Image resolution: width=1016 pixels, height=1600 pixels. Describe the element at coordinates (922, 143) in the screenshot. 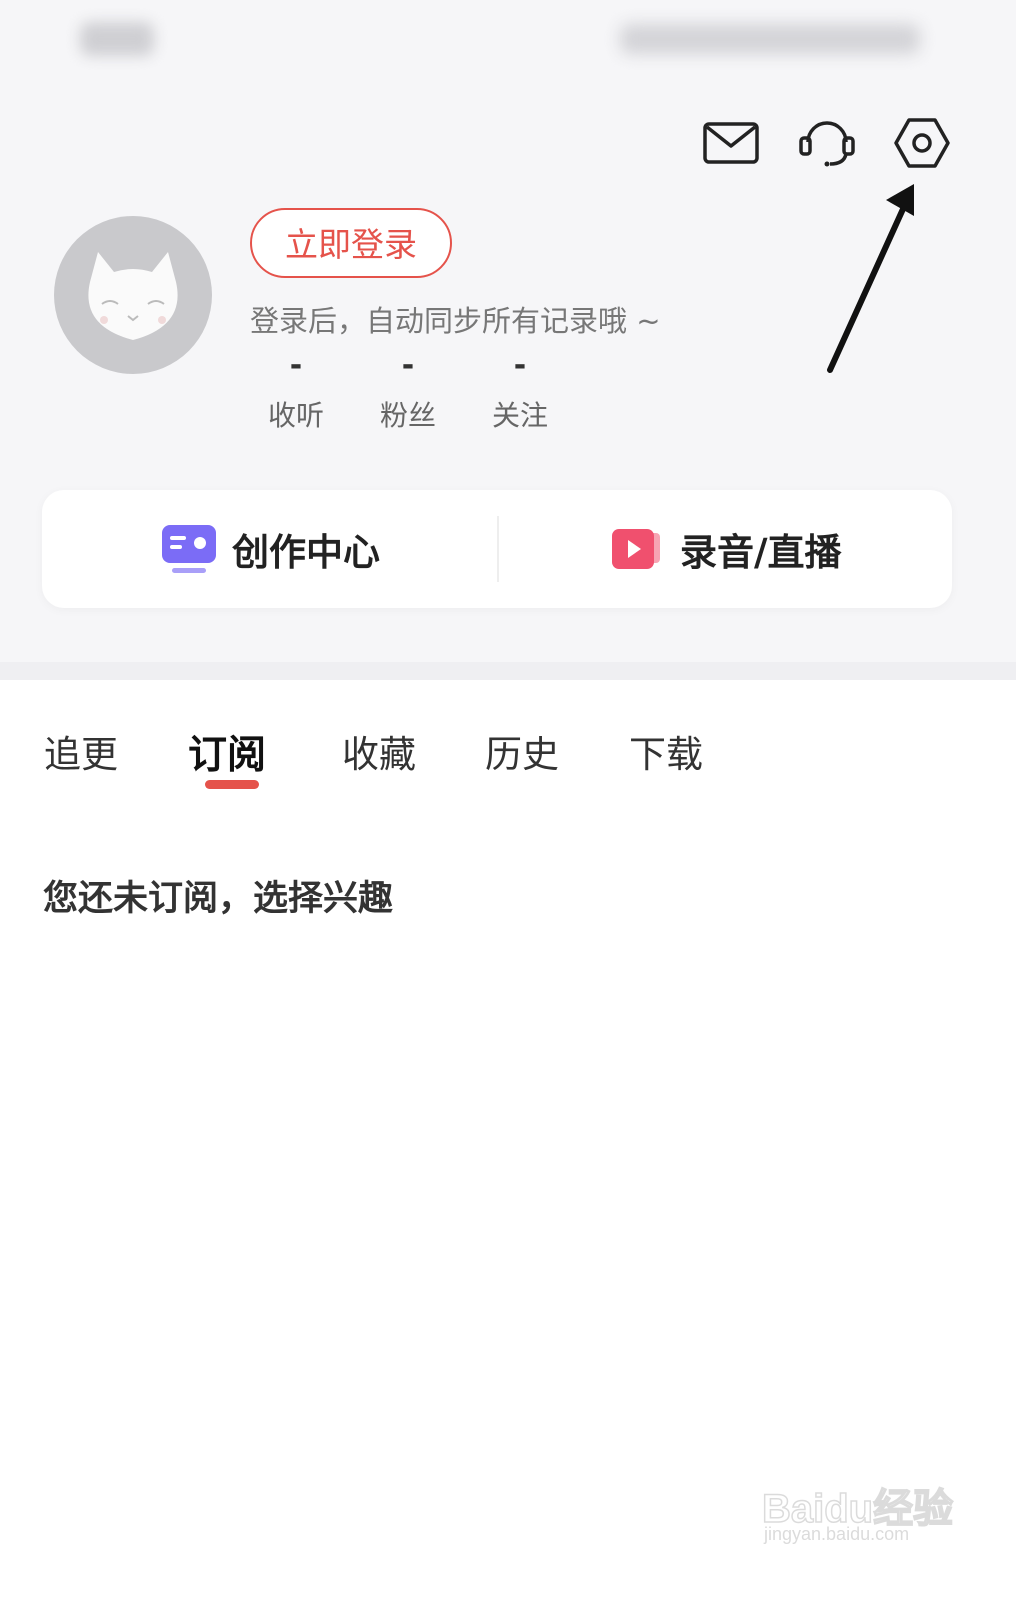

I see `settings-gear-icon` at that location.